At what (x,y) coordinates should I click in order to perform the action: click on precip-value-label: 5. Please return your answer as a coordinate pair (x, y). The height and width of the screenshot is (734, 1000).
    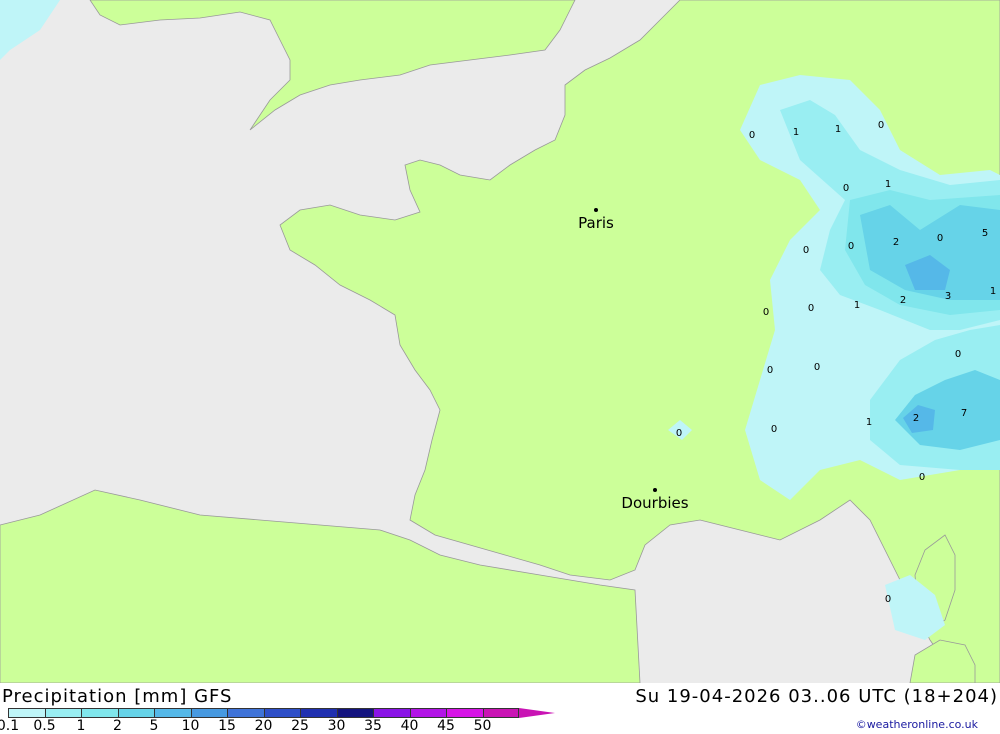
    Looking at the image, I should click on (985, 233).